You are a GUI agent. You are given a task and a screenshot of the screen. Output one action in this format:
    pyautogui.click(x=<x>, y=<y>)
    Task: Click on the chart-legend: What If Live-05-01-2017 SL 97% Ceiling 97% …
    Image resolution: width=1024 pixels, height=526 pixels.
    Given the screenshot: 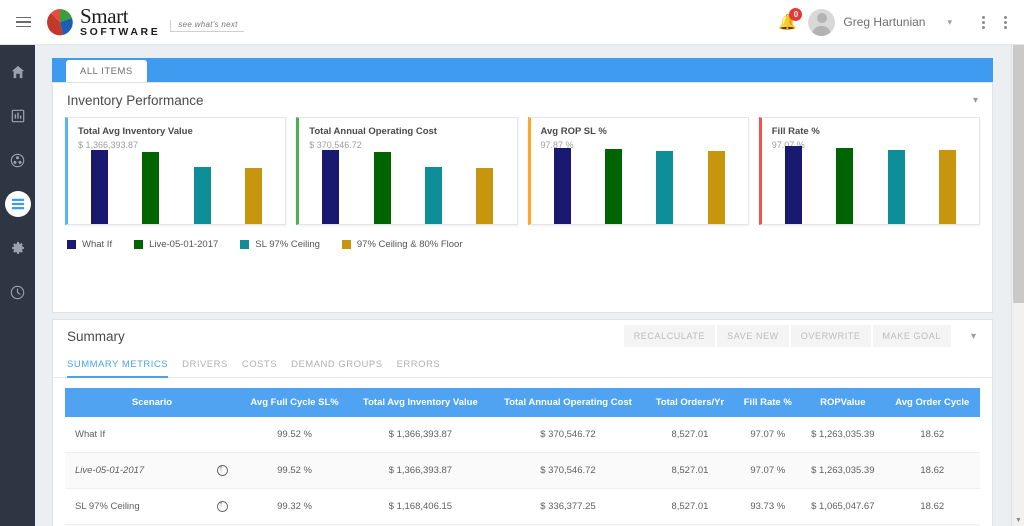 What is the action you would take?
    pyautogui.click(x=522, y=237)
    